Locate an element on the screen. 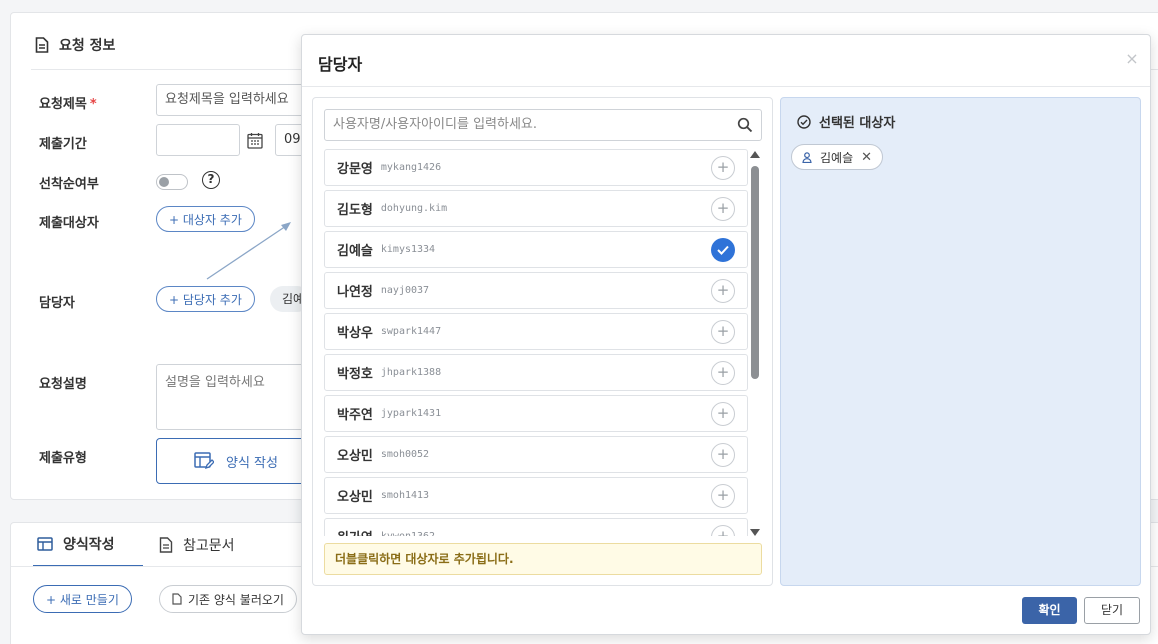  start-date-input is located at coordinates (198, 140).